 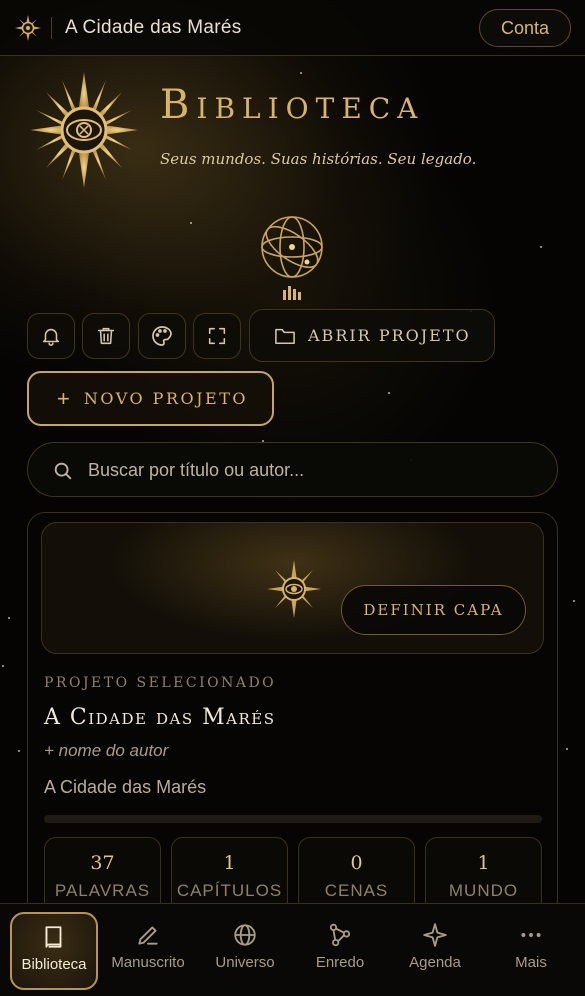 I want to click on bell-icon, so click(x=51, y=337).